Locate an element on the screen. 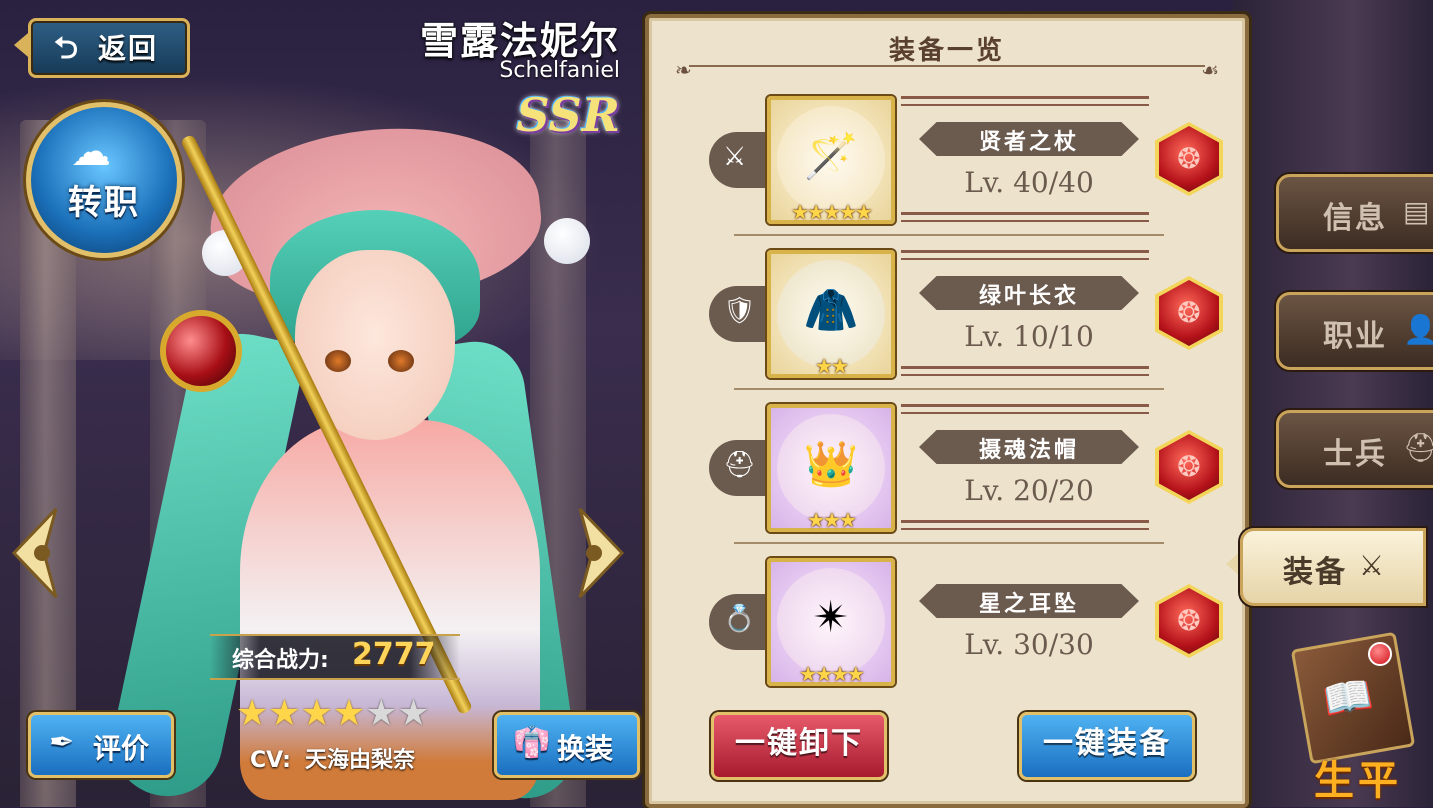  review-button: ✒ 评价 is located at coordinates (101, 745).